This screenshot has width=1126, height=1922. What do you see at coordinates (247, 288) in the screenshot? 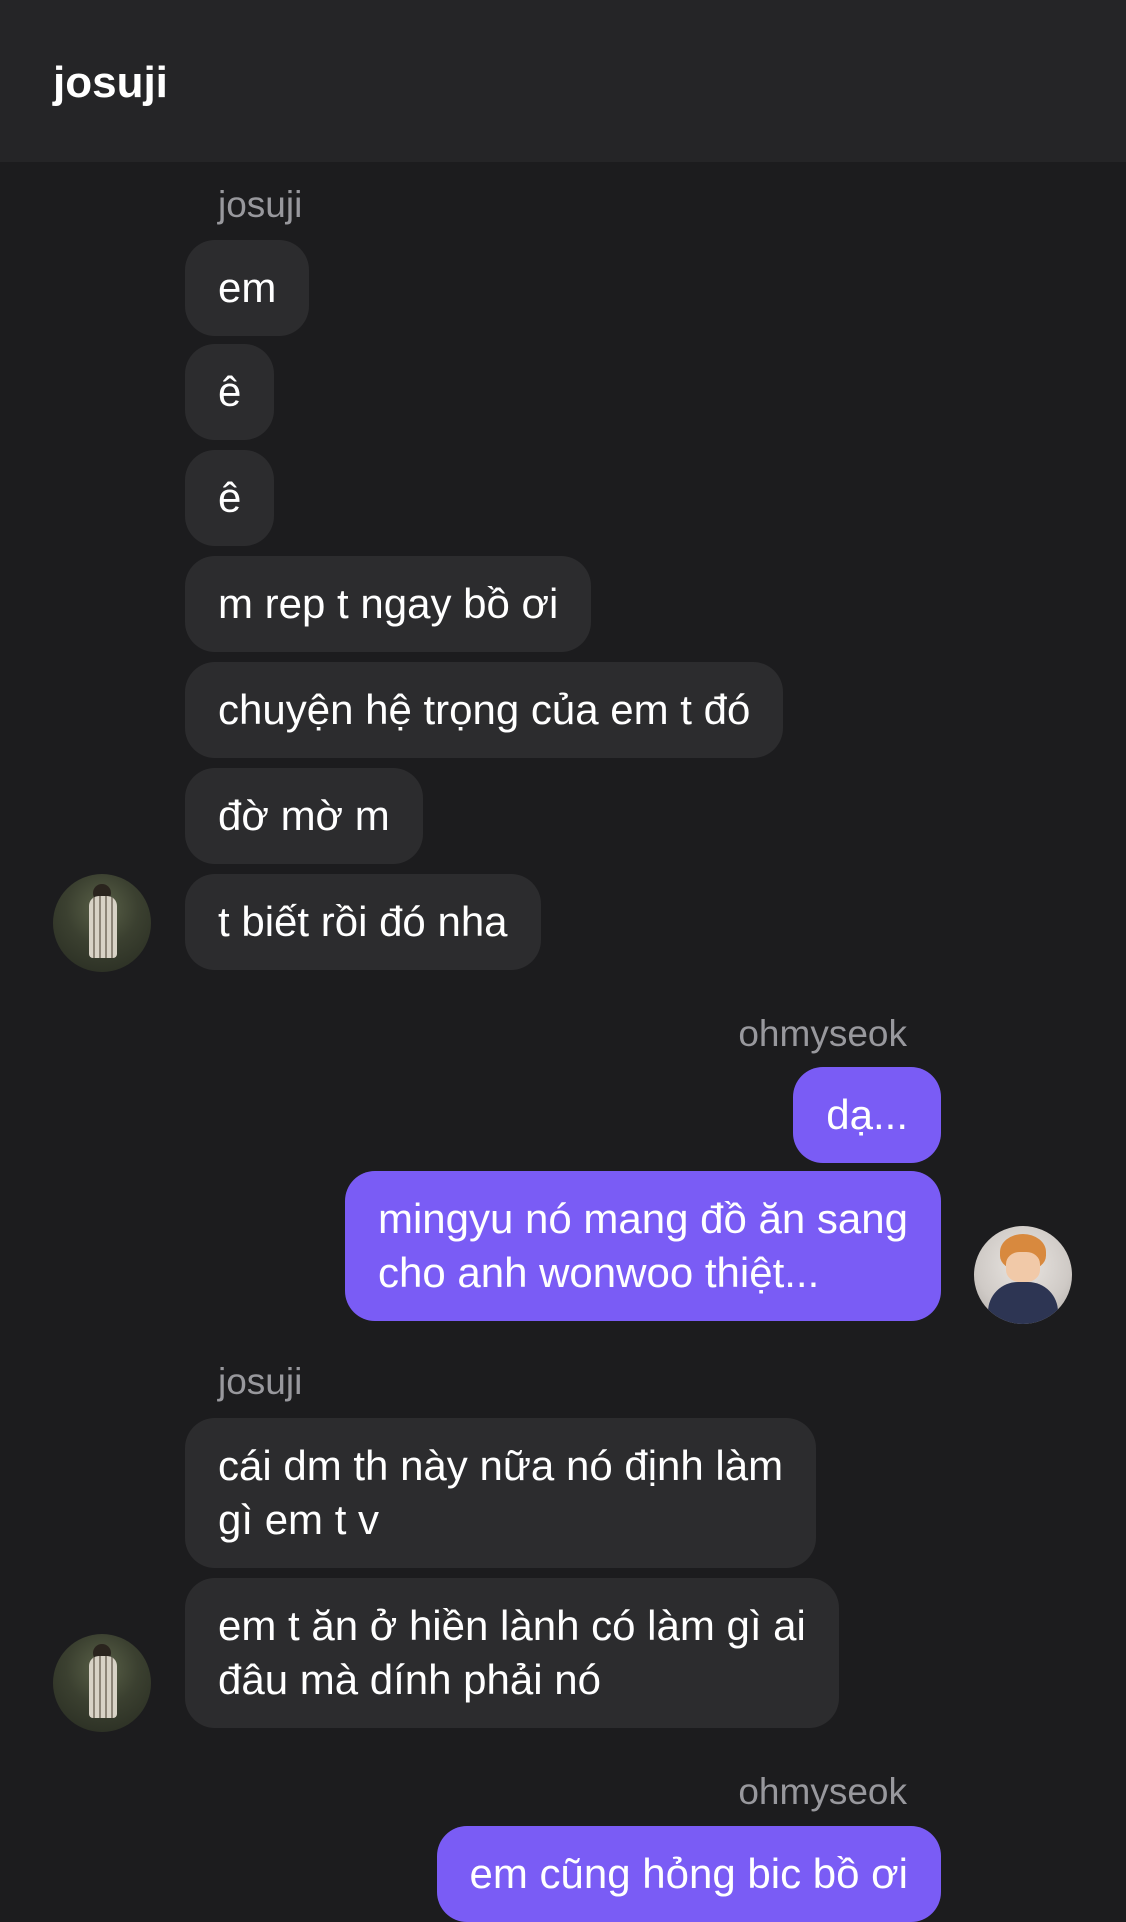
I see `message-bubble: em` at bounding box center [247, 288].